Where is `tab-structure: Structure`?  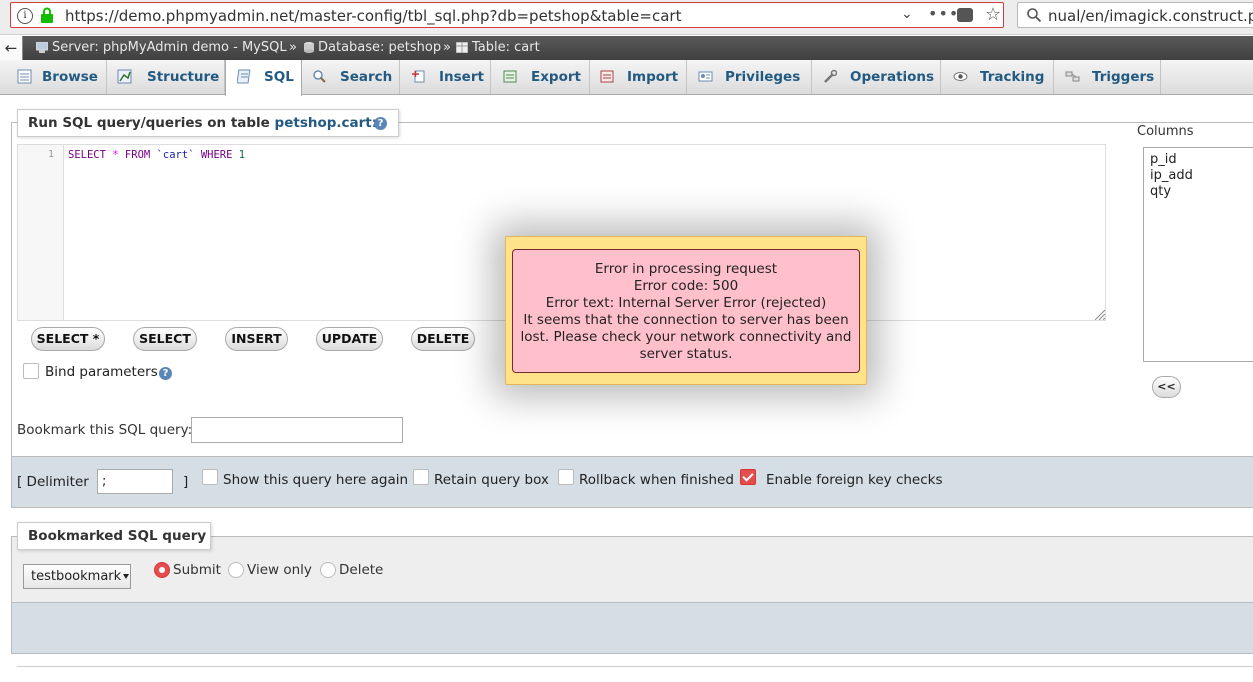 tab-structure: Structure is located at coordinates (166, 77).